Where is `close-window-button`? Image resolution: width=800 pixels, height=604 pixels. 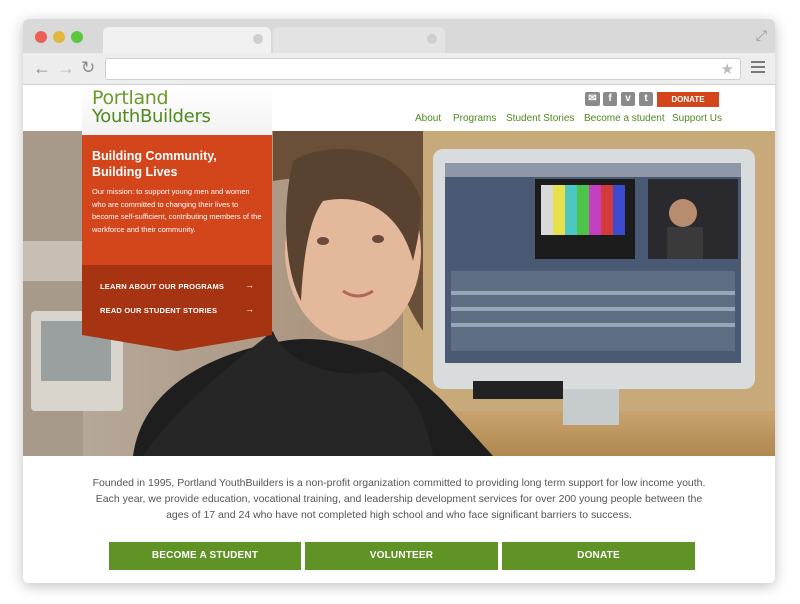
close-window-button is located at coordinates (41, 37).